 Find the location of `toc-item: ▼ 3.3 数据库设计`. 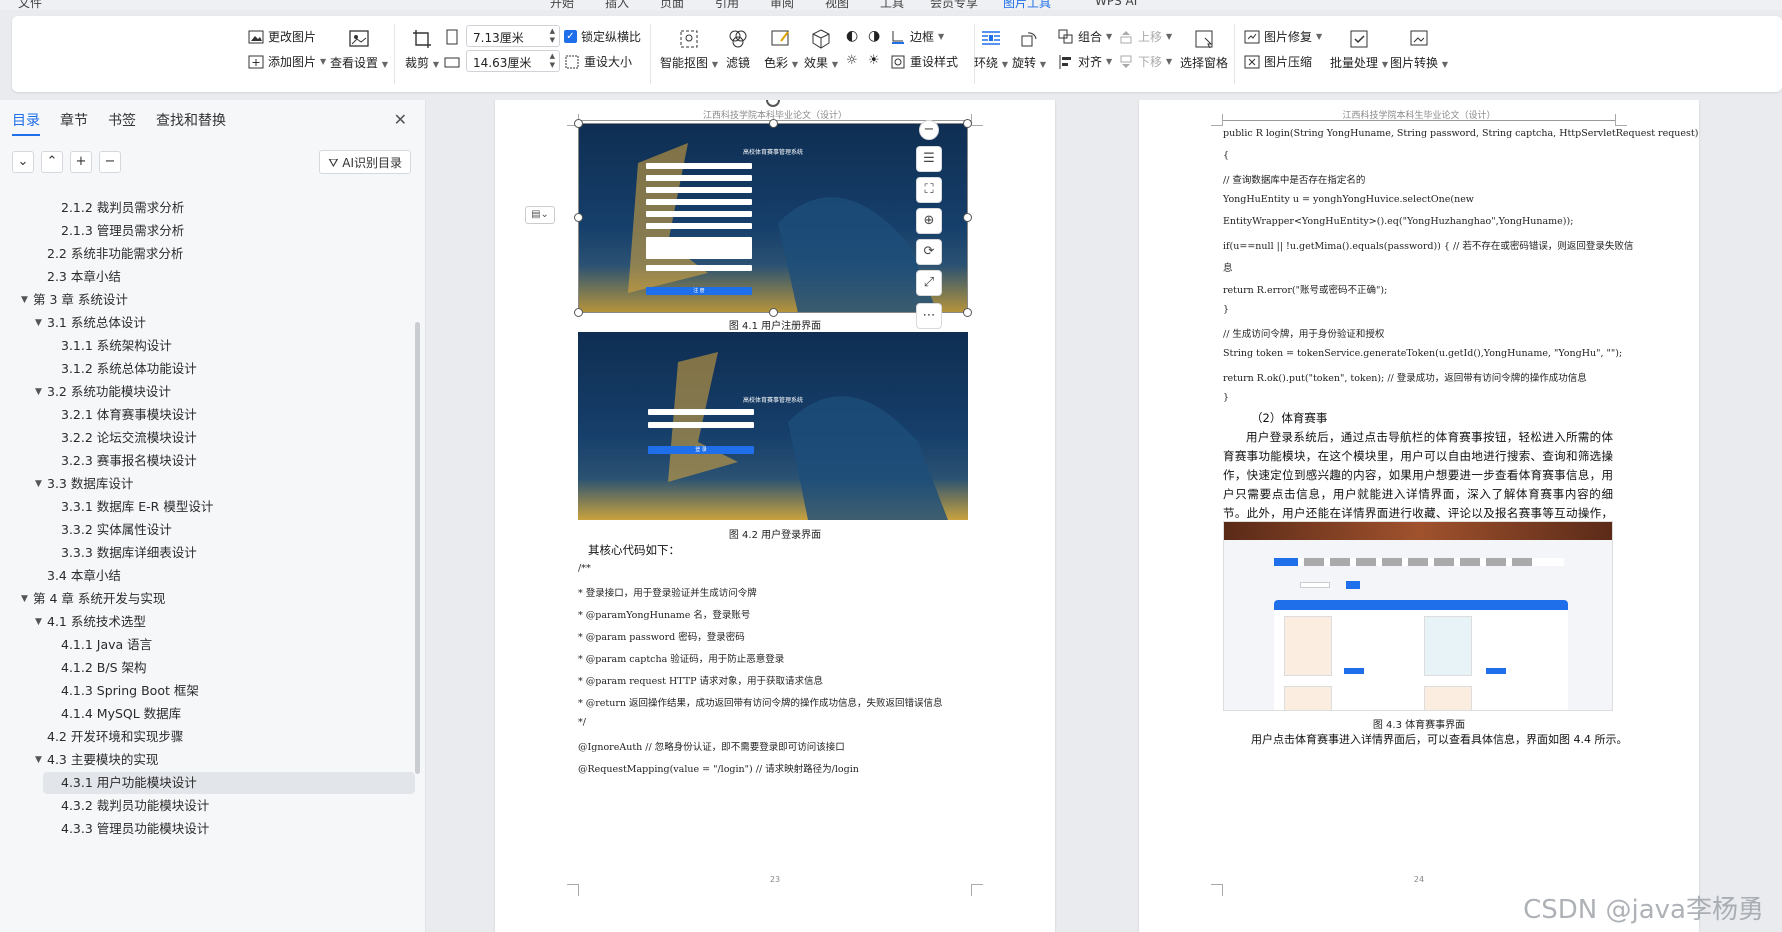

toc-item: ▼ 3.3 数据库设计 is located at coordinates (208, 484).